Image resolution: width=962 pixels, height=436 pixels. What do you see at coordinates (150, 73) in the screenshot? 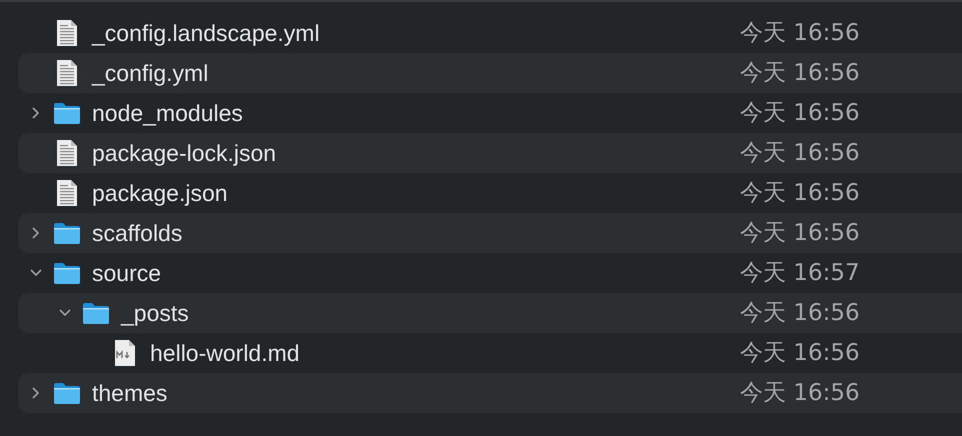
I see `file-name: _config.yml` at bounding box center [150, 73].